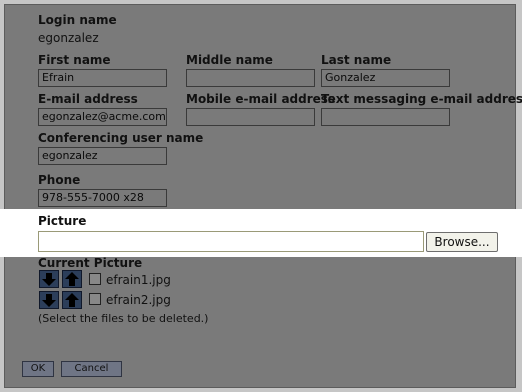 This screenshot has height=392, width=522. Describe the element at coordinates (250, 78) in the screenshot. I see `middle-name-field` at that location.